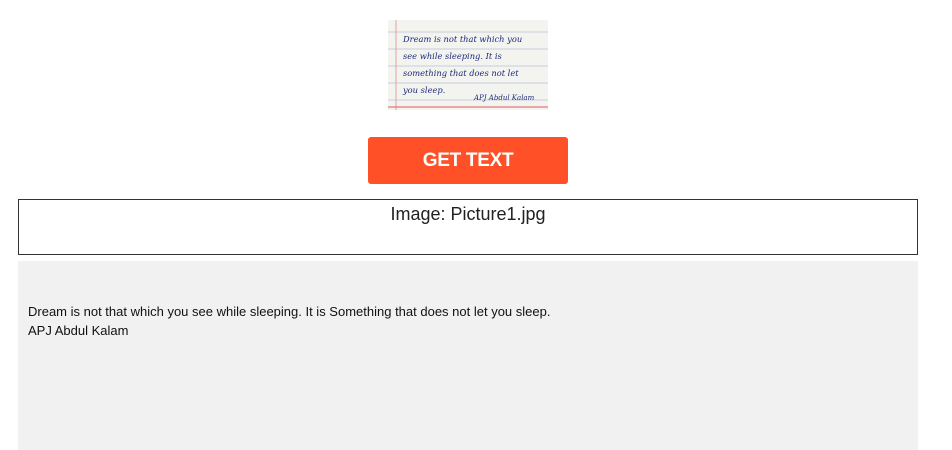 Image resolution: width=952 pixels, height=450 pixels. What do you see at coordinates (504, 98) in the screenshot?
I see `handwritten-signature: APJ Abdul Kalam` at bounding box center [504, 98].